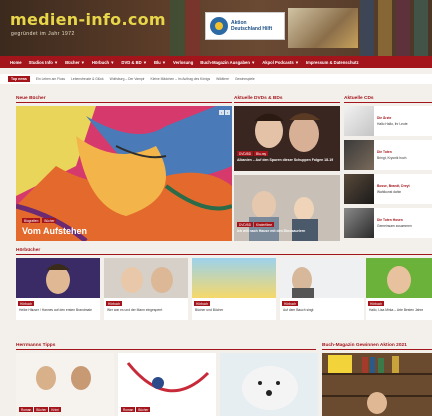 The height and width of the screenshot is (416, 432). I want to click on nav-item-dvd: DVD & BD ▼, so click(134, 62).